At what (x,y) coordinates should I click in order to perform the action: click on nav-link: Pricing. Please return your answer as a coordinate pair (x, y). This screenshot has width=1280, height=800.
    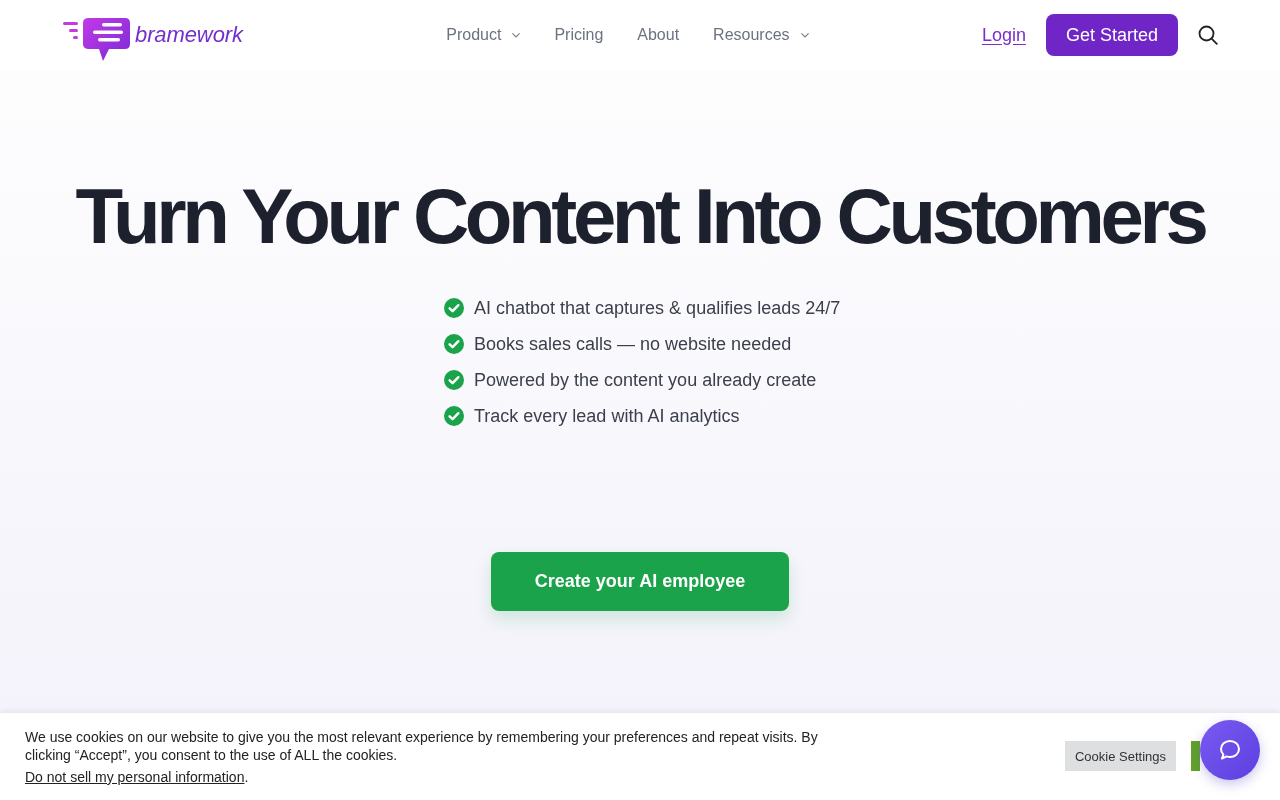
    Looking at the image, I should click on (579, 35).